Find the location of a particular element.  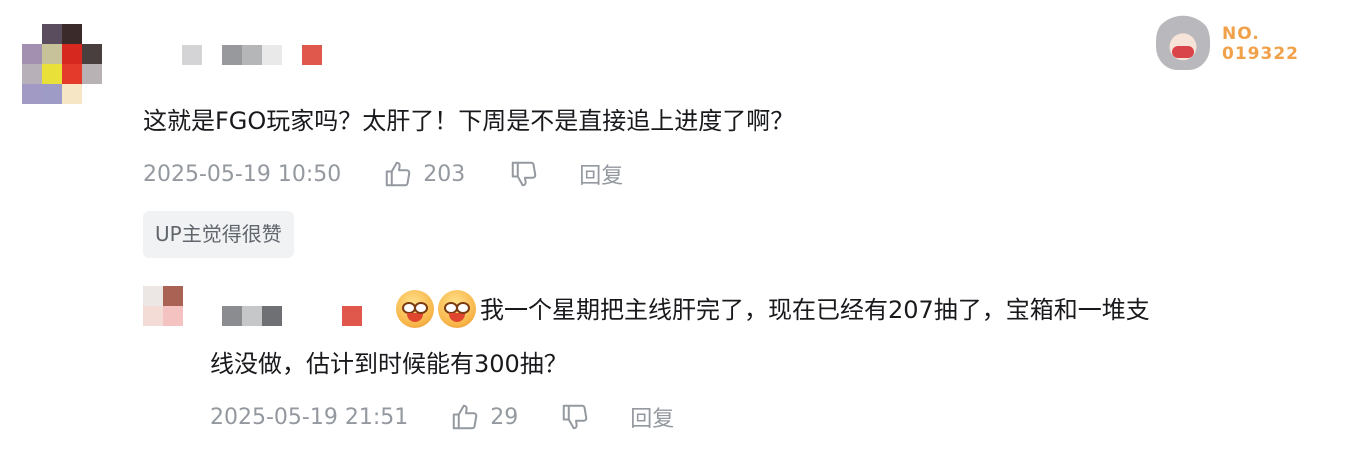

comment-meta: 2025-05-19 10:50 203 回复 is located at coordinates (383, 174).